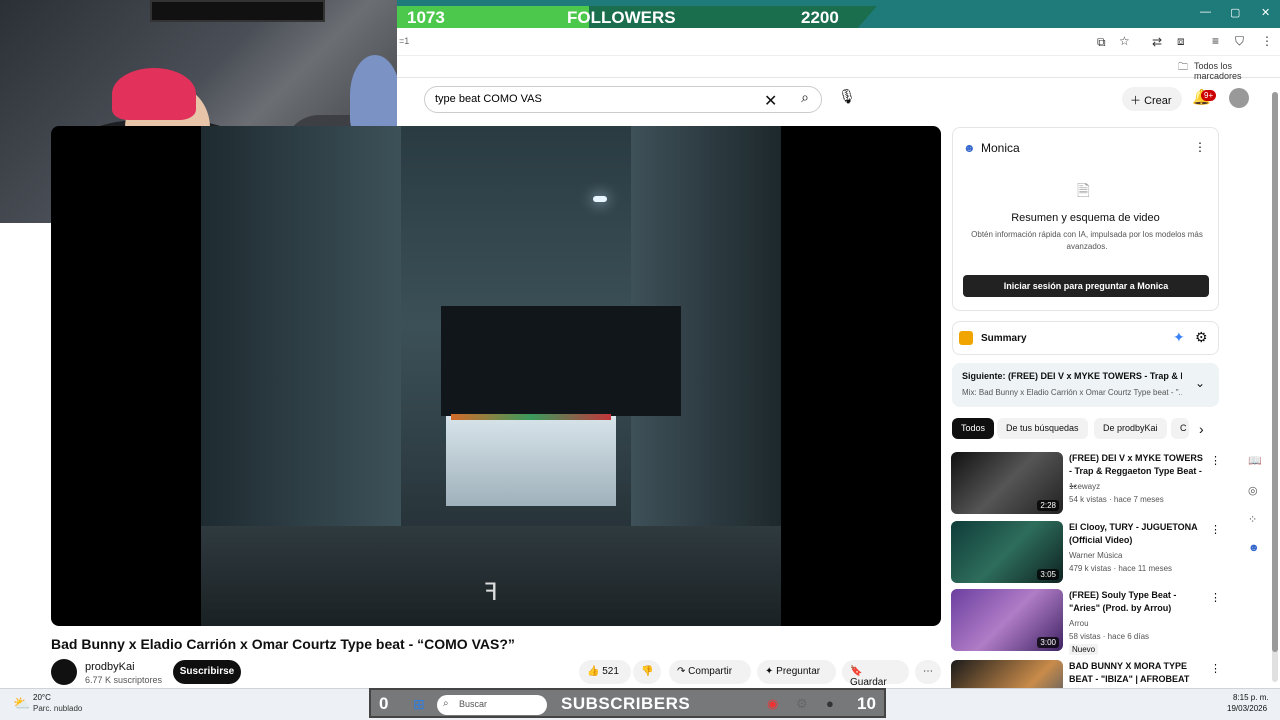  Describe the element at coordinates (1000, 148) in the screenshot. I see `monica-title: Monica` at that location.